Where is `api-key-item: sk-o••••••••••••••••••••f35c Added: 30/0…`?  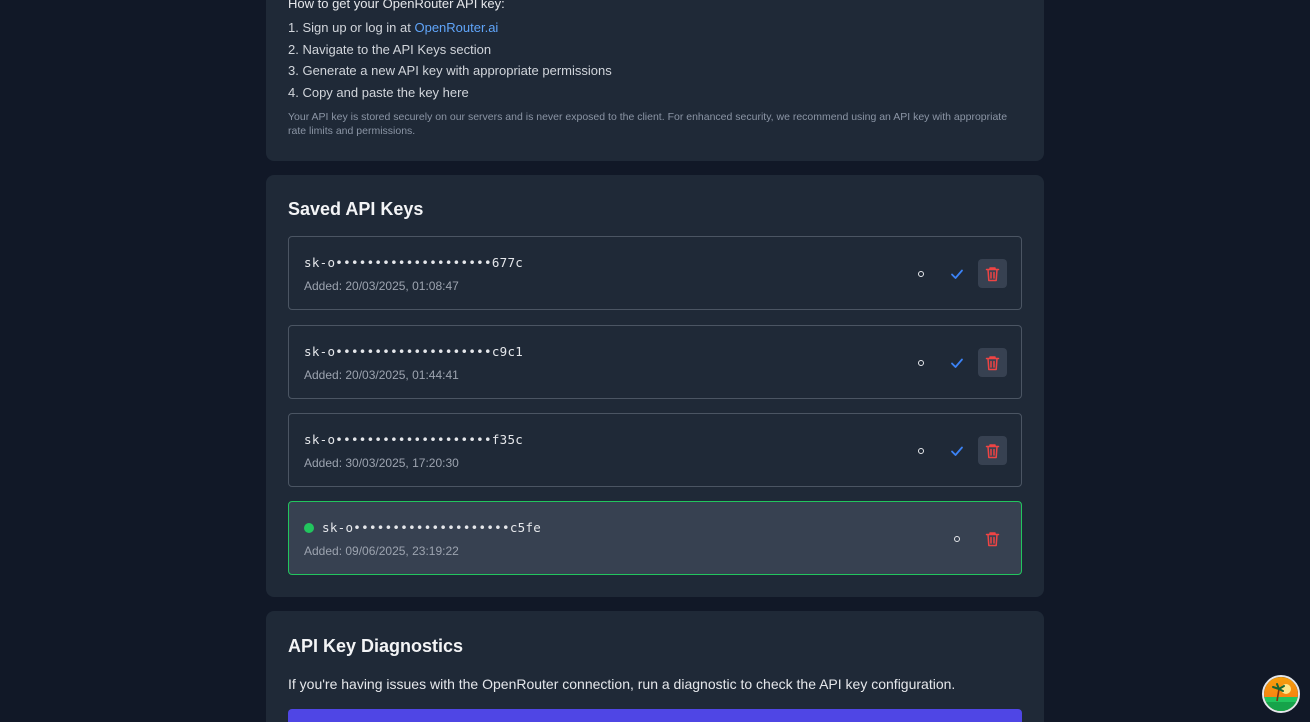
api-key-item: sk-o••••••••••••••••••••f35c Added: 30/0… is located at coordinates (655, 450).